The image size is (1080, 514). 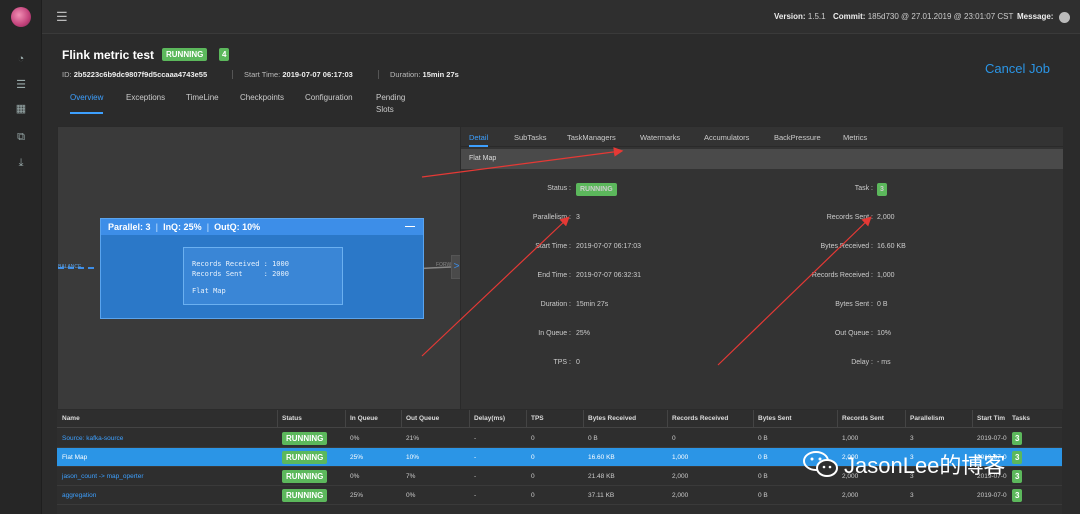 I want to click on detail-label: Status :, so click(x=559, y=188).